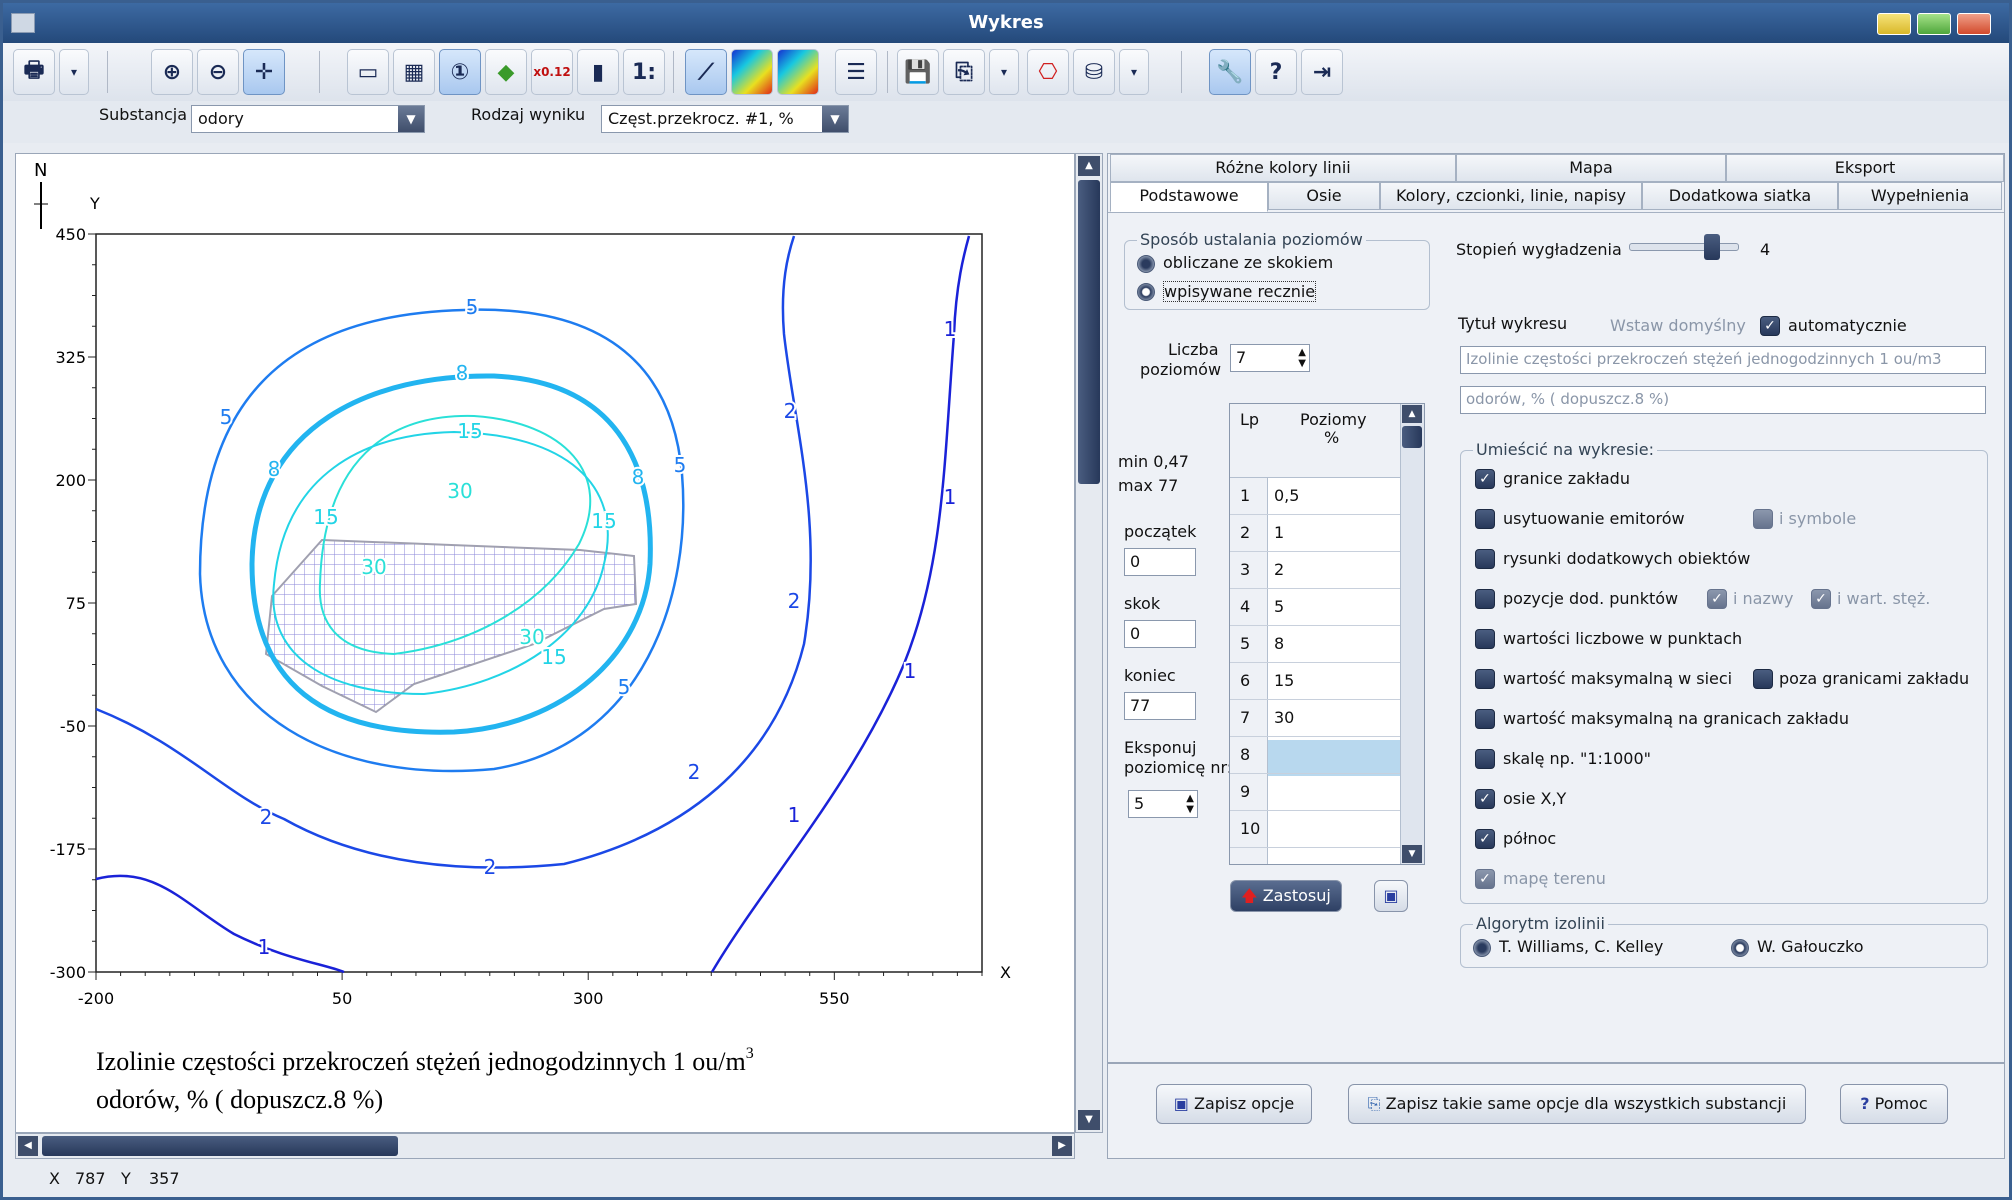 The image size is (2012, 1200). I want to click on chevron-down-icon: ▼, so click(411, 119).